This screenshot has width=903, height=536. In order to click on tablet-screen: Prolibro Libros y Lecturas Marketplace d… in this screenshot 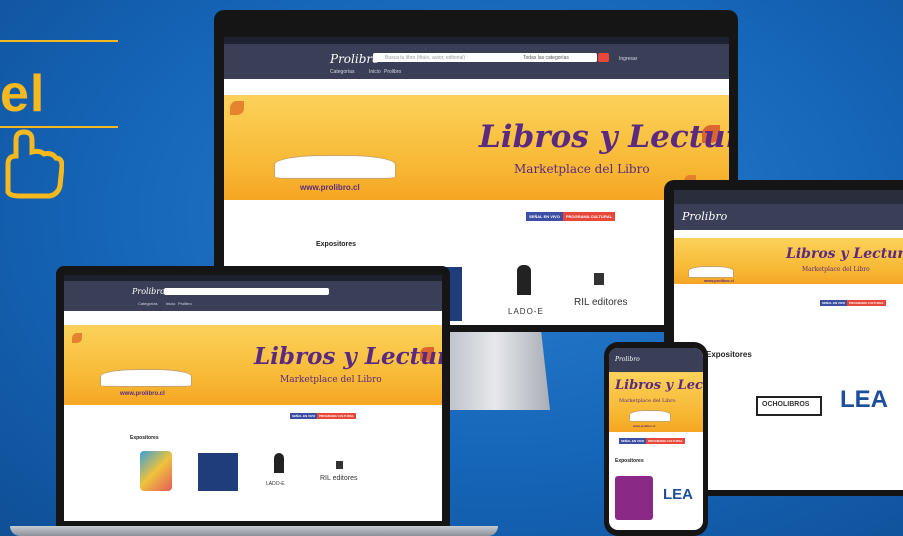, I will do `click(788, 340)`.